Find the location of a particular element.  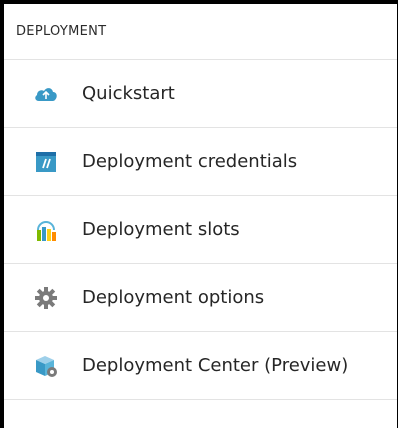

gear-icon is located at coordinates (46, 298).